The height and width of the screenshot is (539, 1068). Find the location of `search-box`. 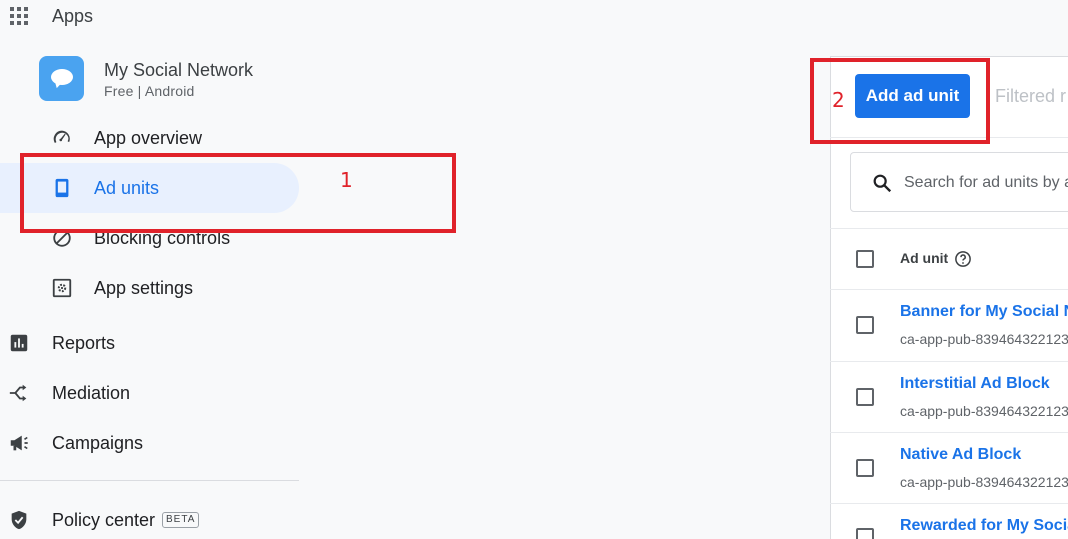

search-box is located at coordinates (959, 182).